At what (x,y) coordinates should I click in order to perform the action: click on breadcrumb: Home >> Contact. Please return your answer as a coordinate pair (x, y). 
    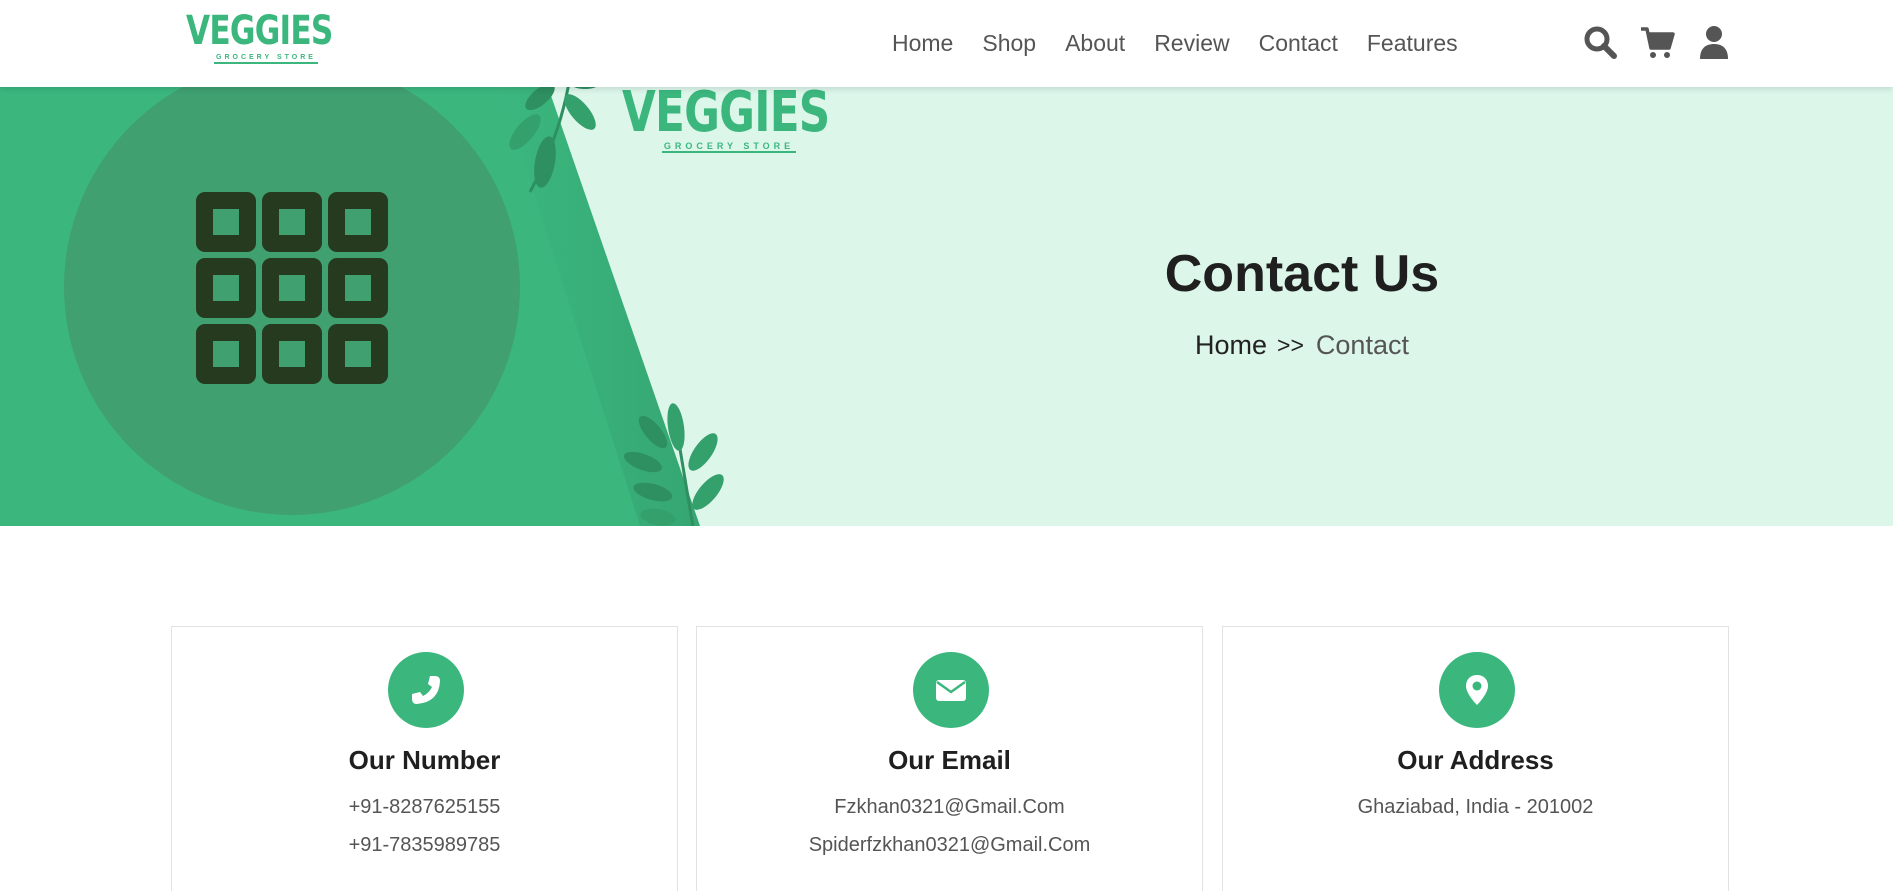
    Looking at the image, I should click on (1302, 345).